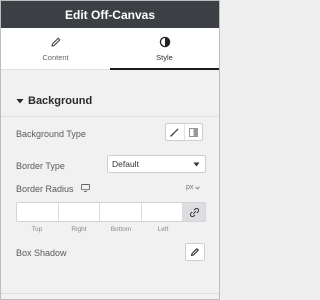 The height and width of the screenshot is (300, 320). Describe the element at coordinates (162, 212) in the screenshot. I see `radius-left-input` at that location.